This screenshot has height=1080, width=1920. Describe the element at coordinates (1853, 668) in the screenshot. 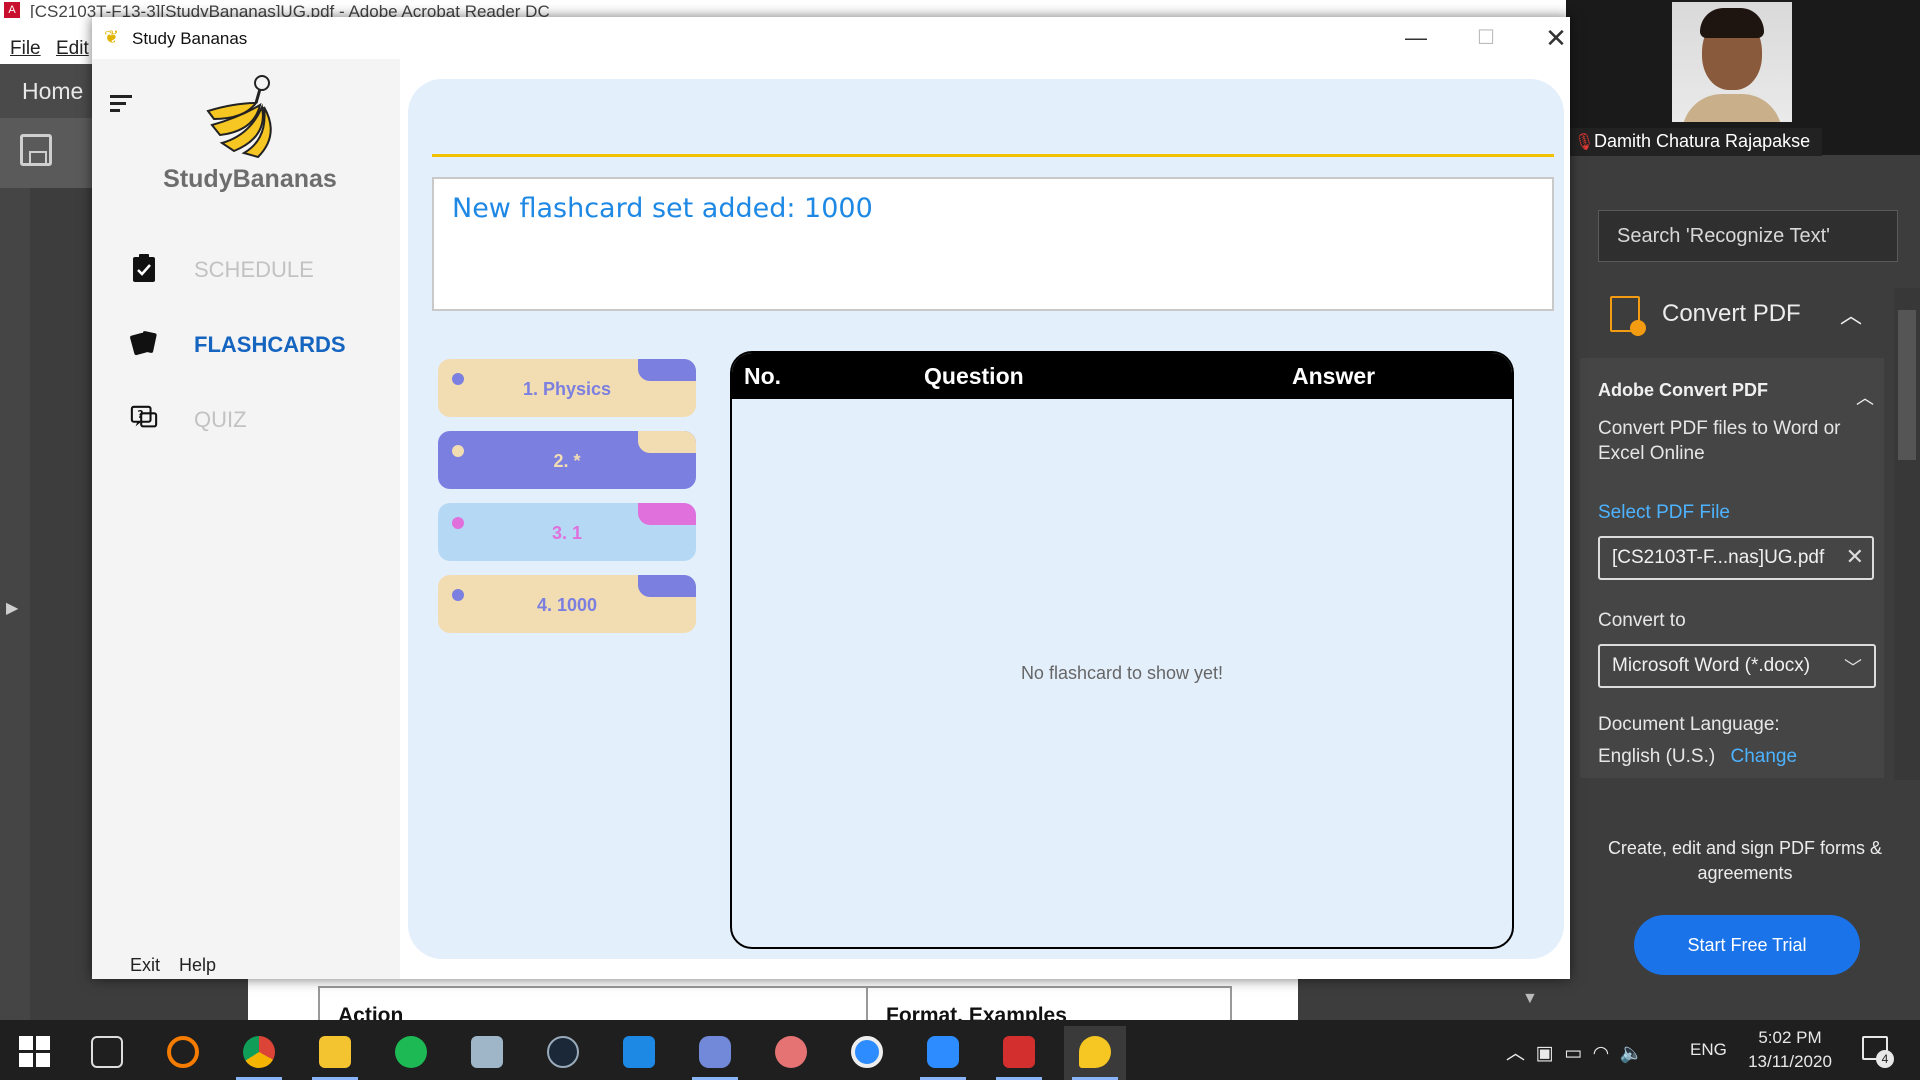

I see `chevron-down-icon: ﹀` at that location.